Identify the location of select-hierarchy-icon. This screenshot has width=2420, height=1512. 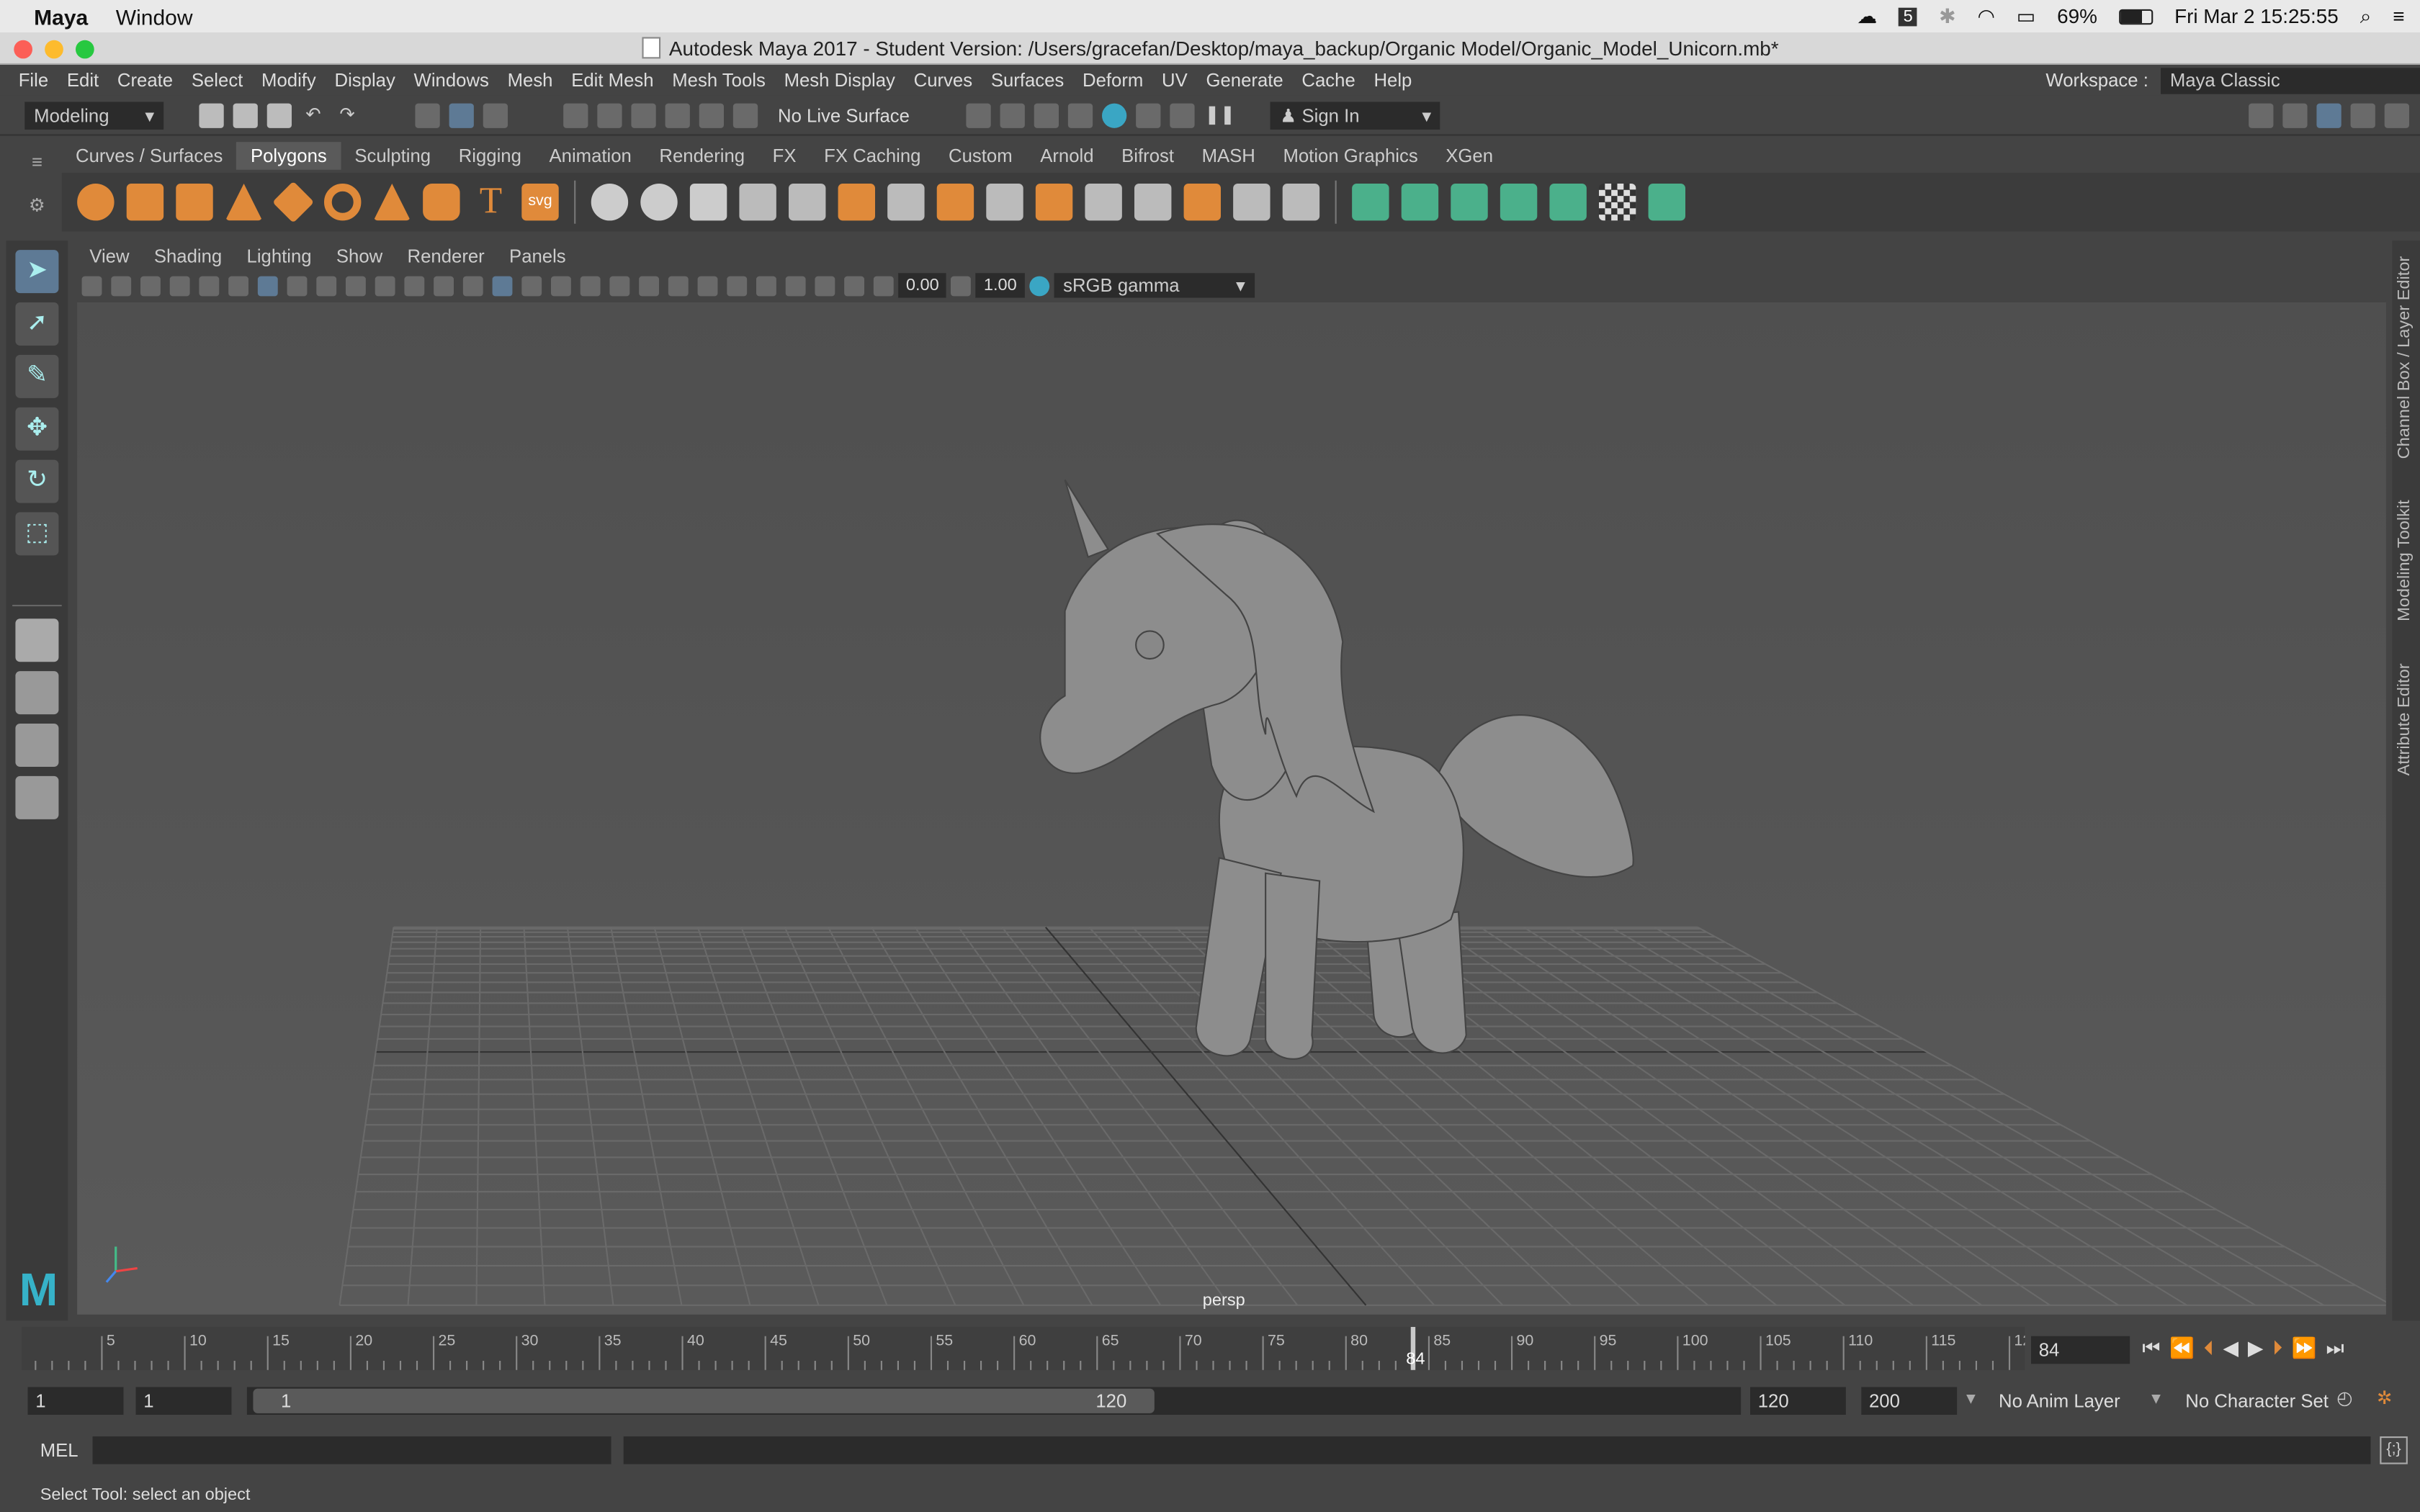
(427, 114).